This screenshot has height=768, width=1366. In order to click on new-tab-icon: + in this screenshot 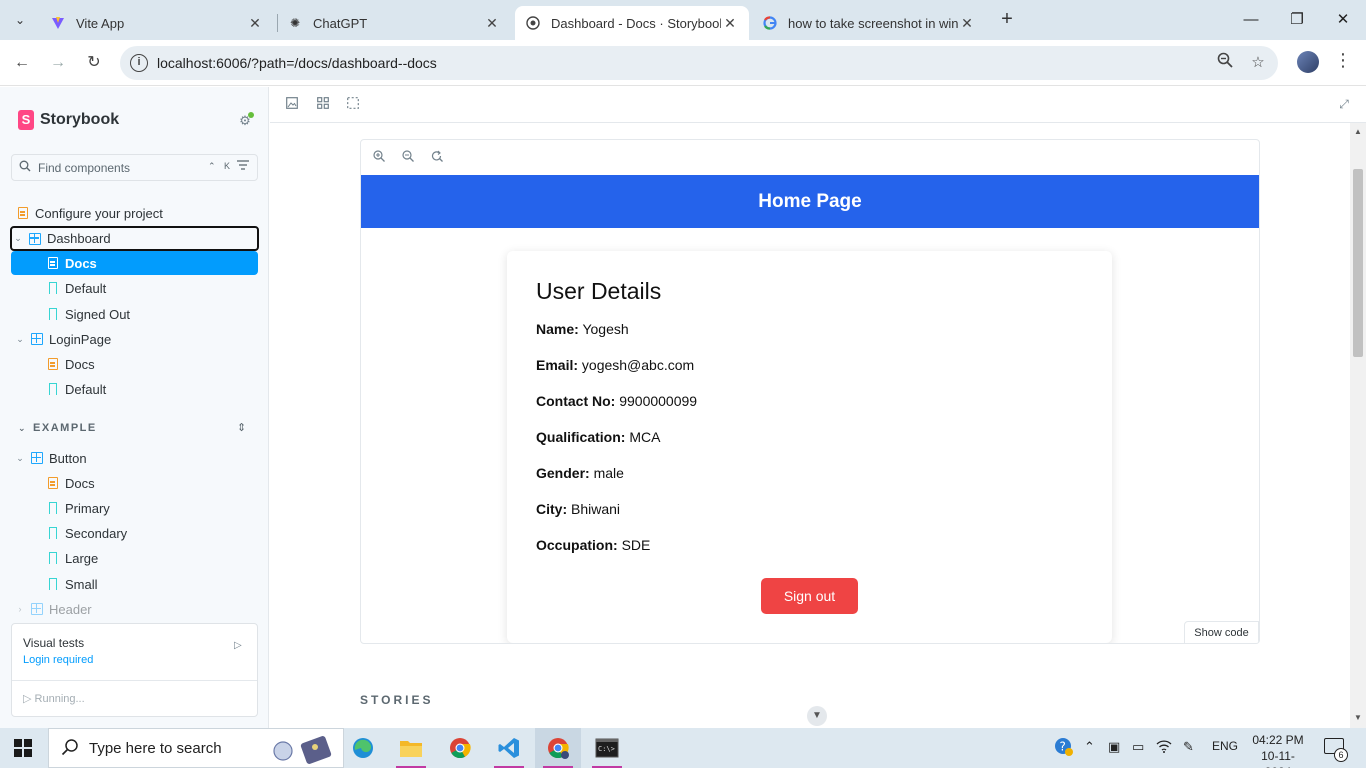, I will do `click(1007, 20)`.